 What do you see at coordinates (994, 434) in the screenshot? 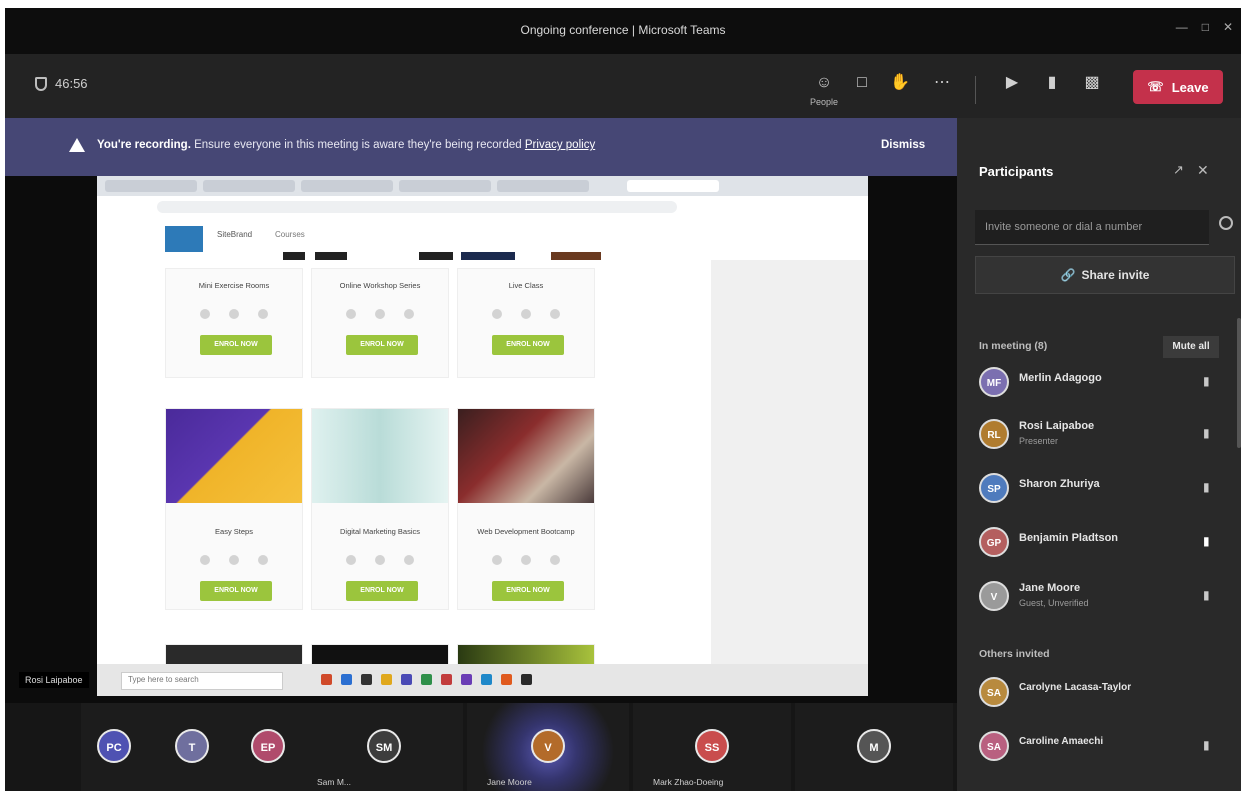
I see `participant-avatar: RL` at bounding box center [994, 434].